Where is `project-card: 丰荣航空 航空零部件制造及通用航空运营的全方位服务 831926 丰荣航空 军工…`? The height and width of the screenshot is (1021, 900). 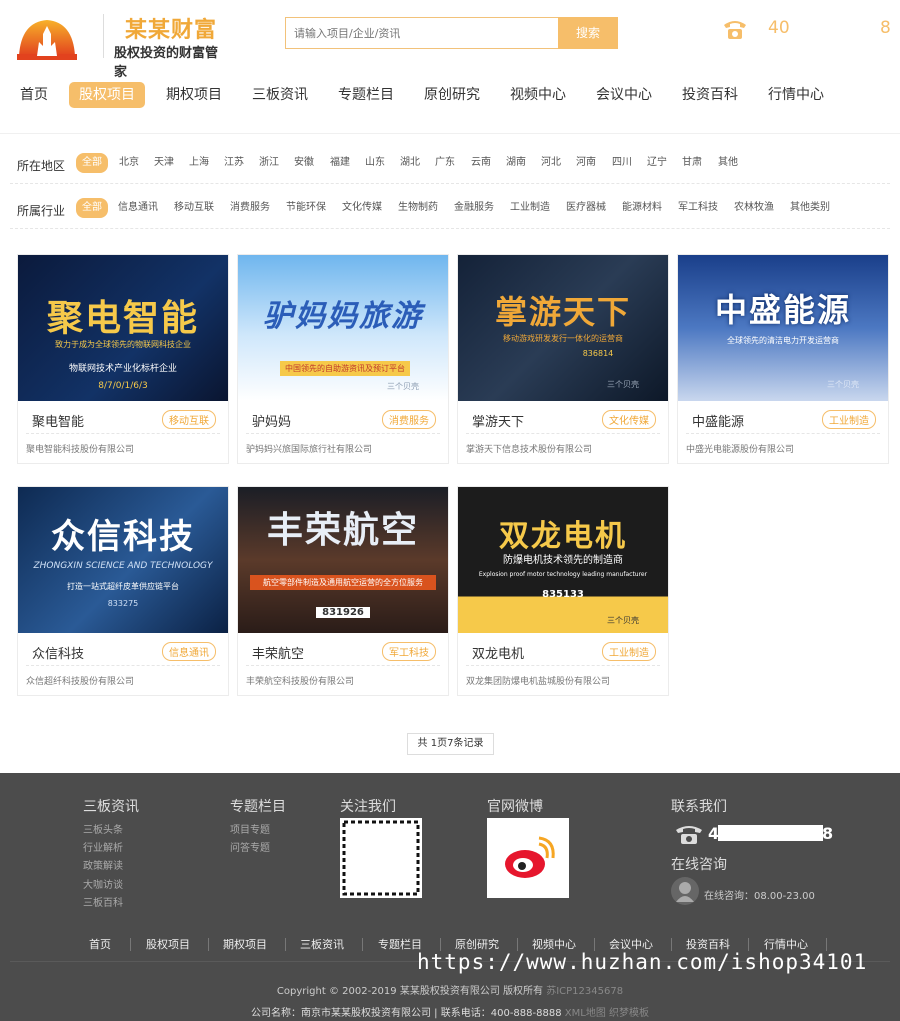 project-card: 丰荣航空 航空零部件制造及通用航空运营的全方位服务 831926 丰荣航空 军工… is located at coordinates (343, 591).